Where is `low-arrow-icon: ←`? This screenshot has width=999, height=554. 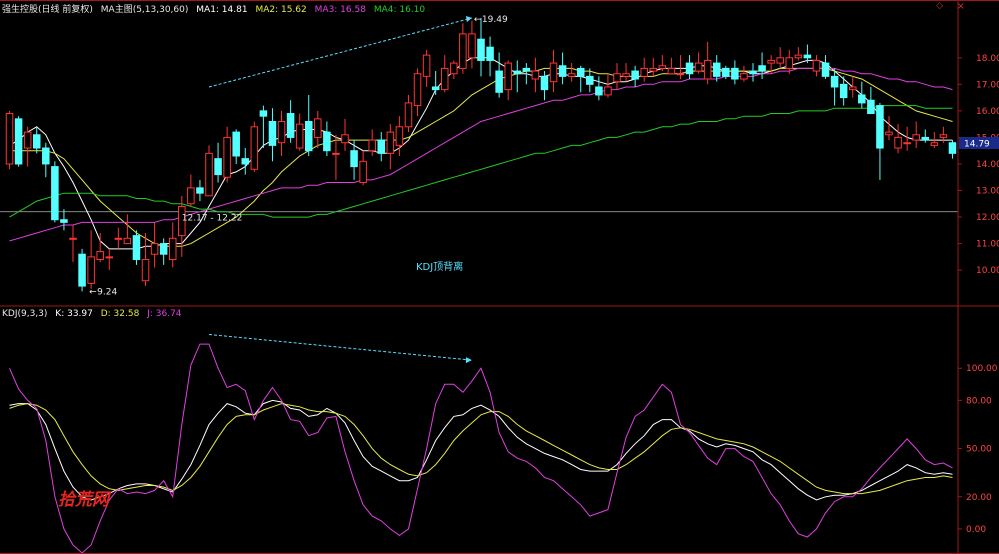
low-arrow-icon: ← is located at coordinates (93, 292).